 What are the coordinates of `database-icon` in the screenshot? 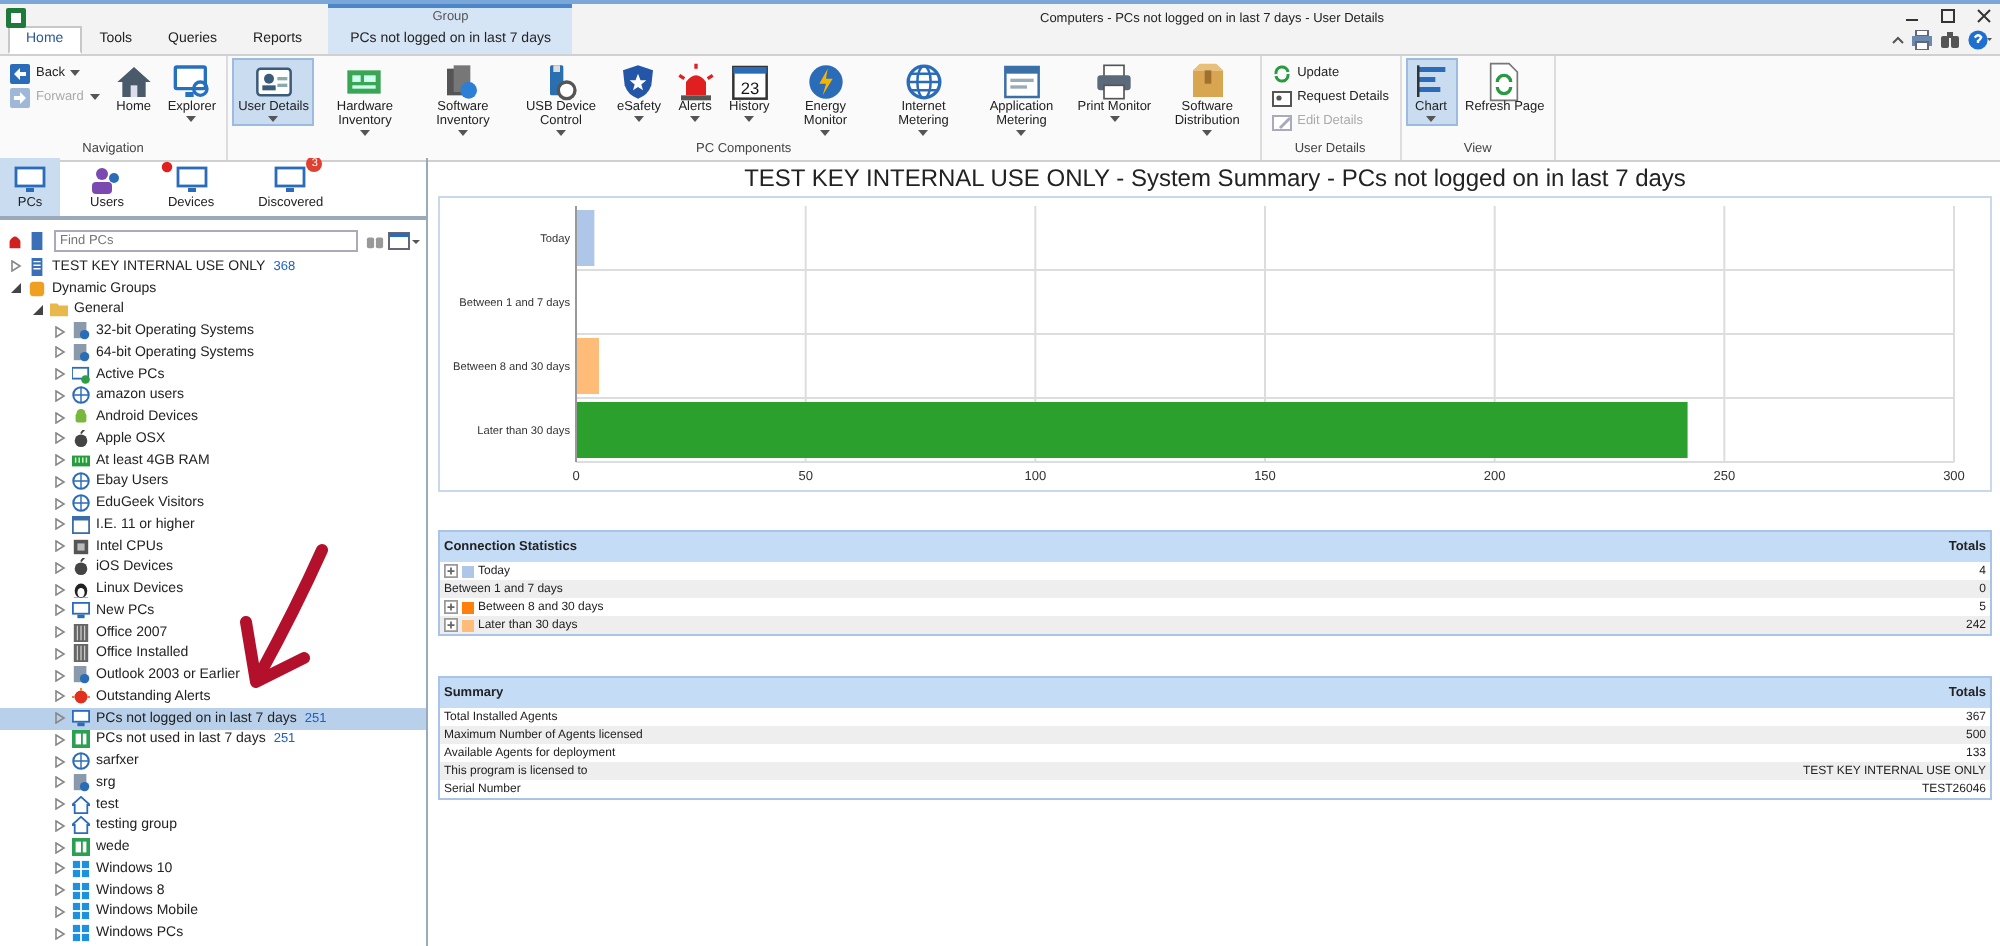 It's located at (37, 288).